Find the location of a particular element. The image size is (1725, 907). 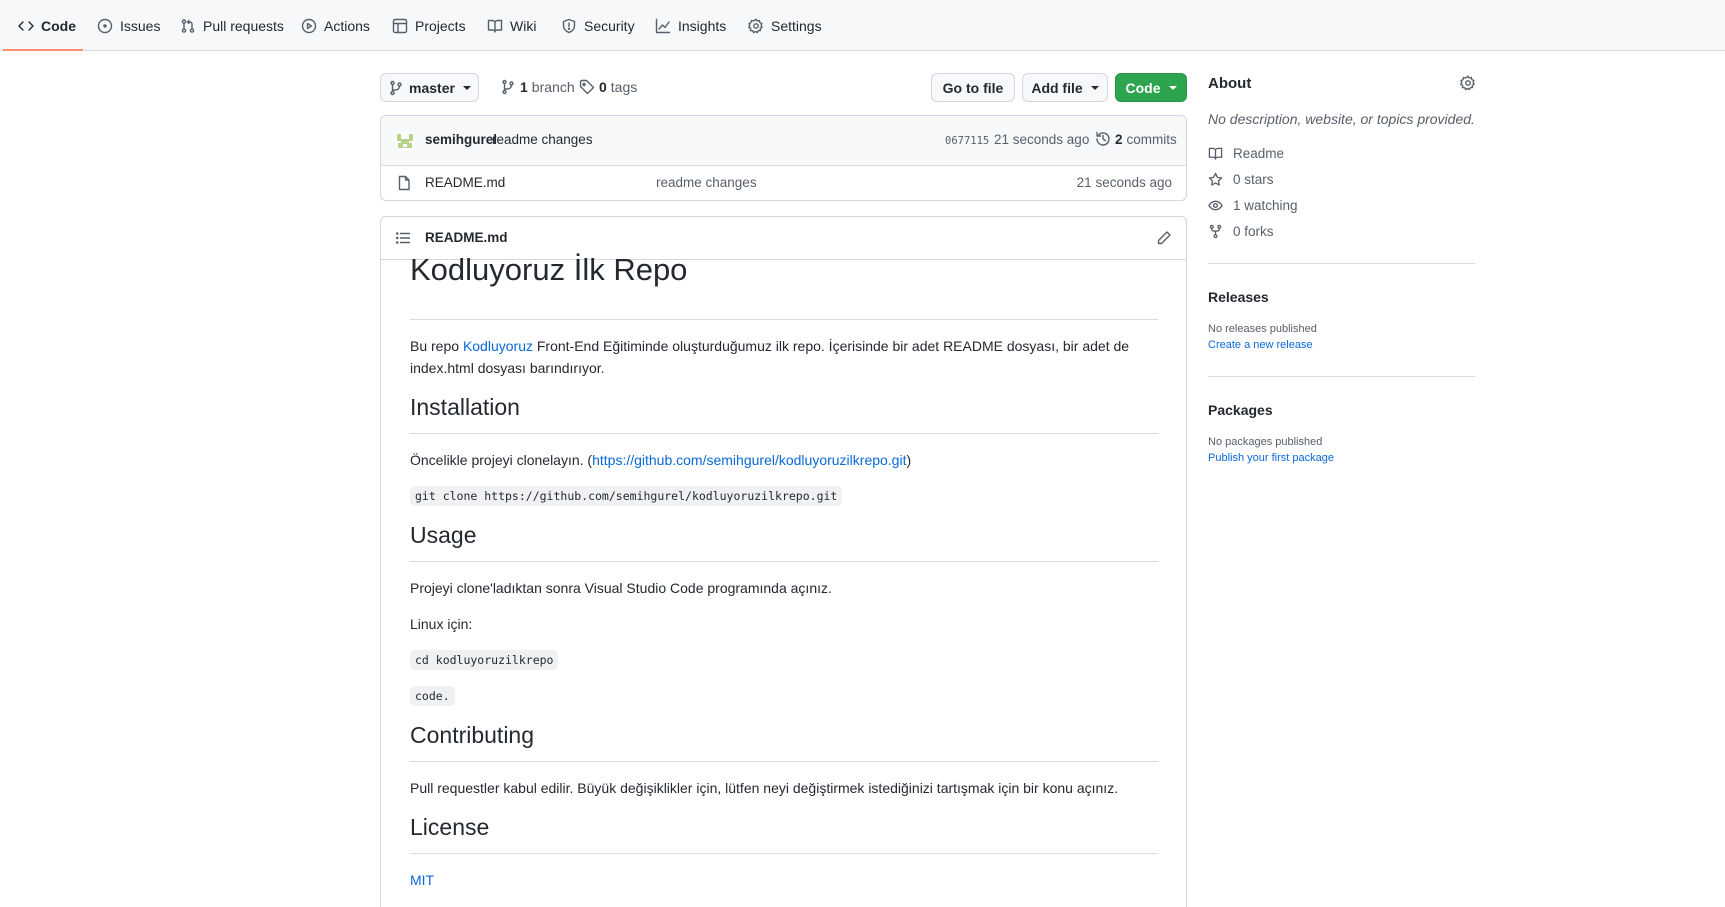

tab-wiki: Wiki is located at coordinates (511, 25).